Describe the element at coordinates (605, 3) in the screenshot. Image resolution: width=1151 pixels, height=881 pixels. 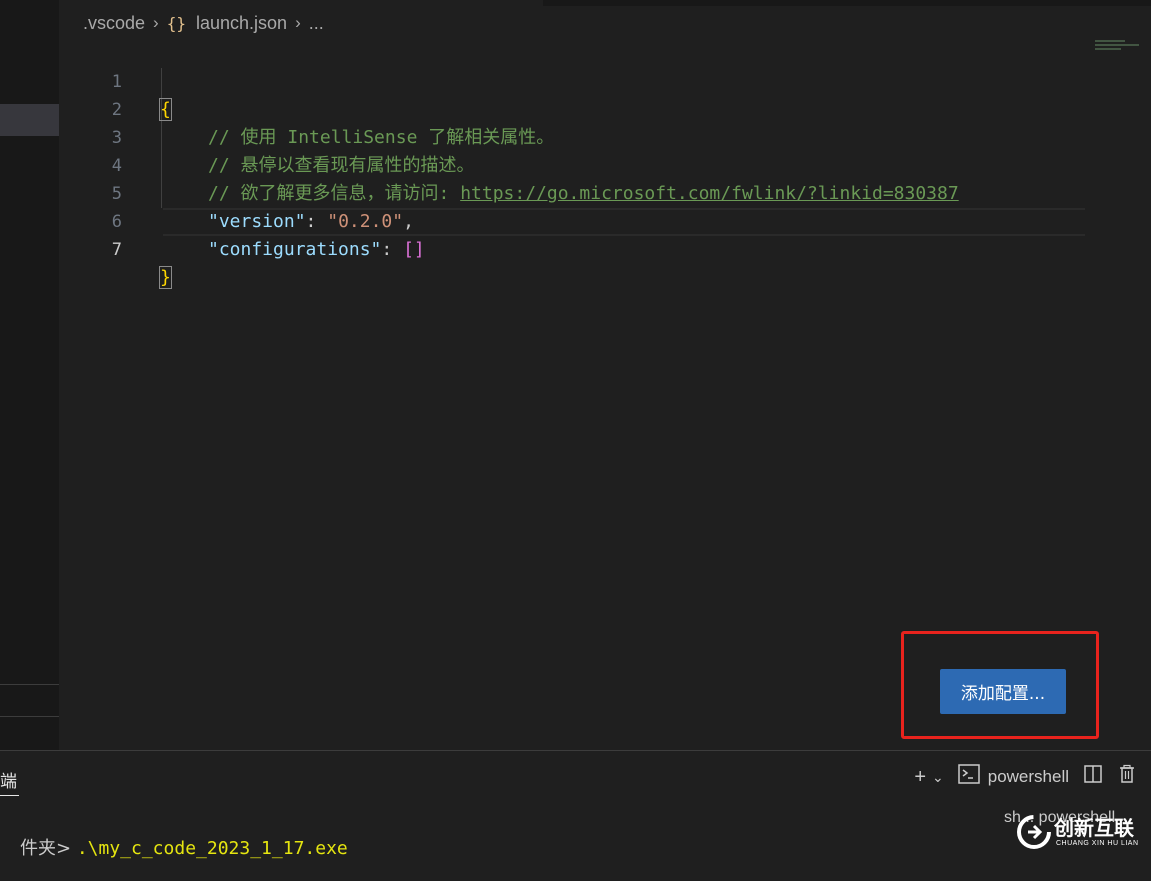
I see `tab-strip` at that location.